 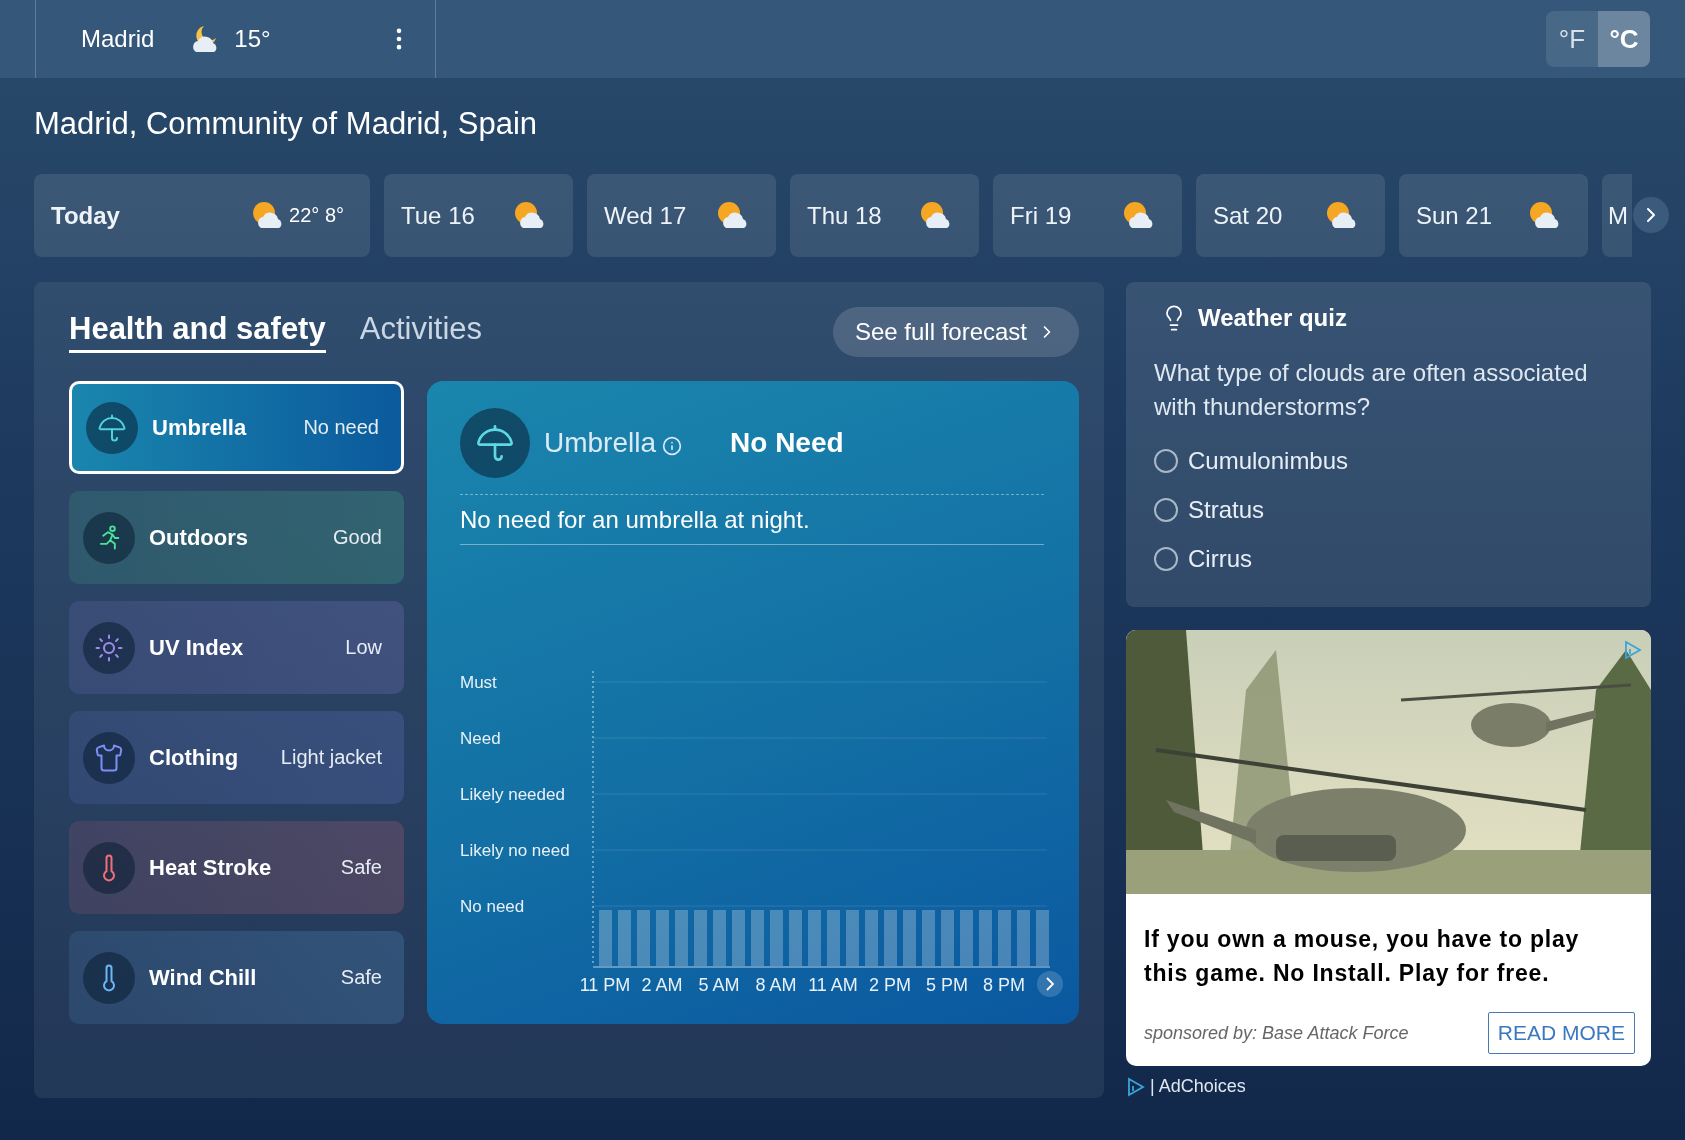 What do you see at coordinates (600, 443) in the screenshot?
I see `detail-title: Umbrella` at bounding box center [600, 443].